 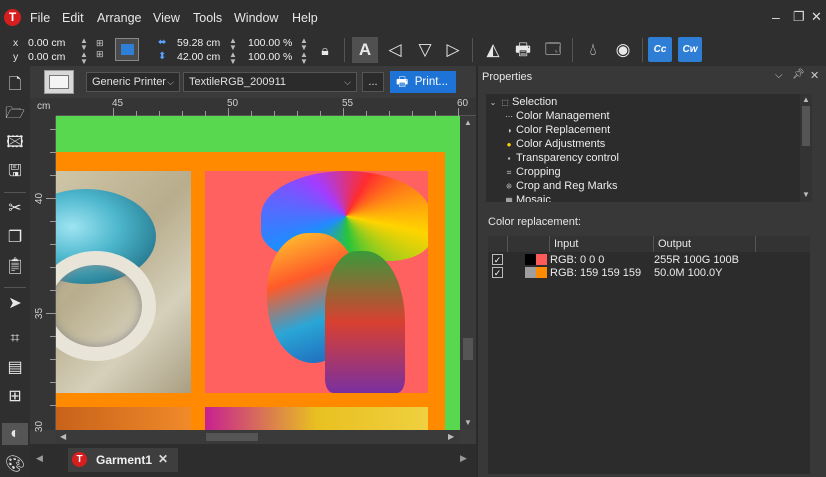 What do you see at coordinates (555, 144) in the screenshot?
I see `tree-item-color-adjustments: ● Color Adjustments` at bounding box center [555, 144].